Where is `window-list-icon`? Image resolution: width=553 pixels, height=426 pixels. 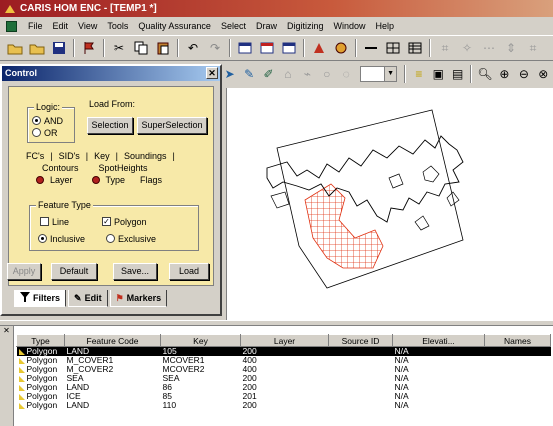
window-list-icon is located at coordinates (267, 48).